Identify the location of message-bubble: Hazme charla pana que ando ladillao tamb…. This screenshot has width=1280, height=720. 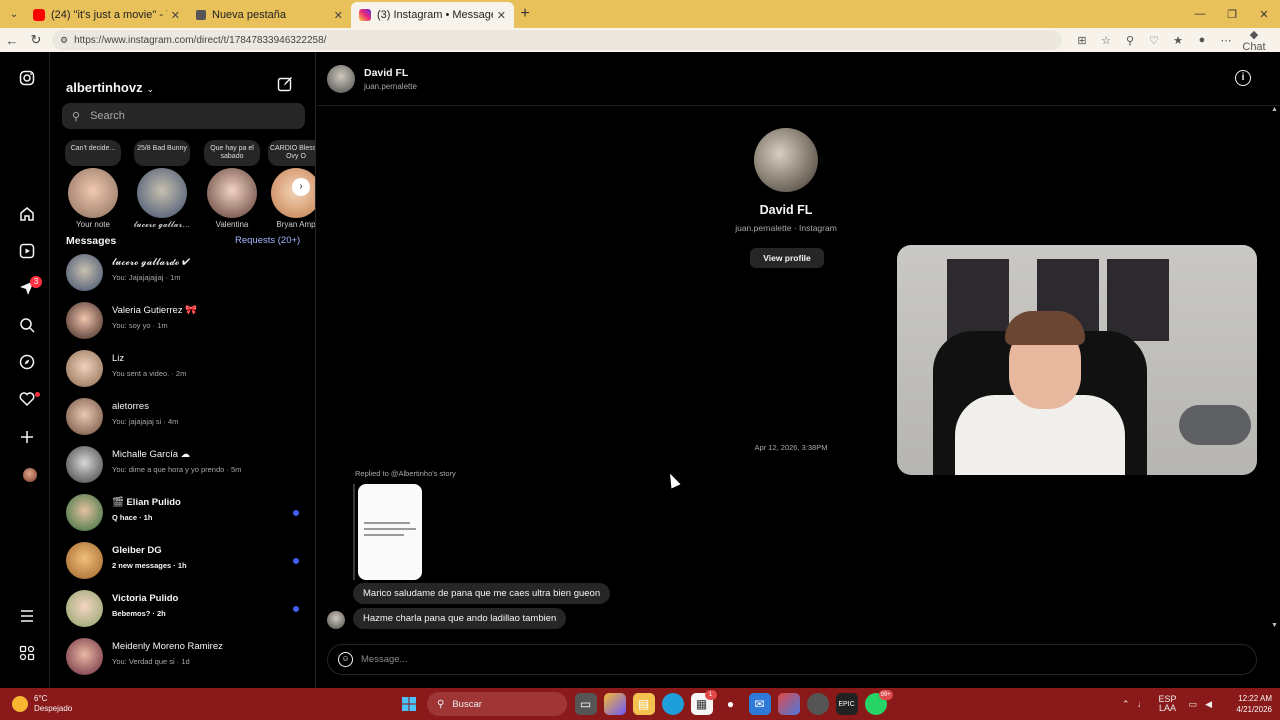
(460, 618).